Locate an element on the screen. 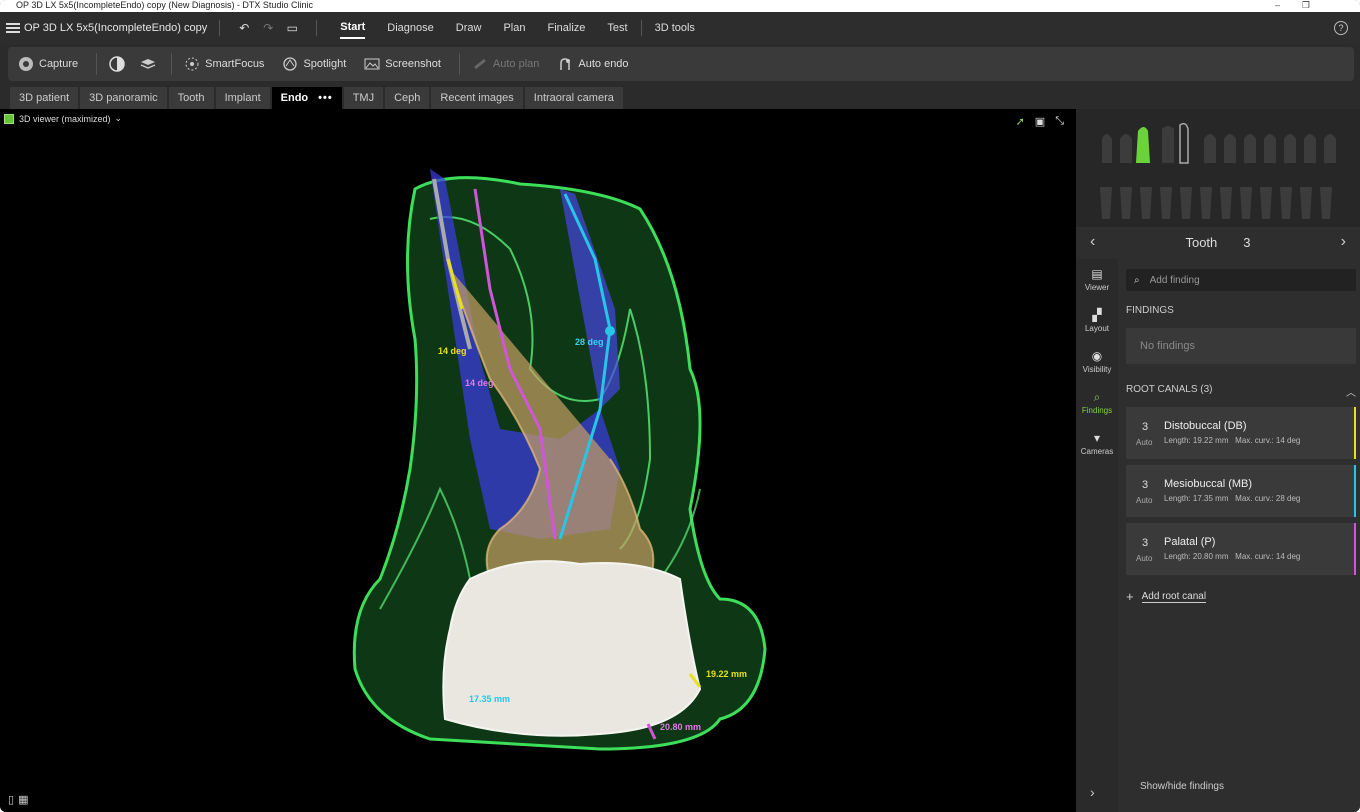 This screenshot has width=1360, height=812. menu-3d-tools: 3D tools is located at coordinates (675, 28).